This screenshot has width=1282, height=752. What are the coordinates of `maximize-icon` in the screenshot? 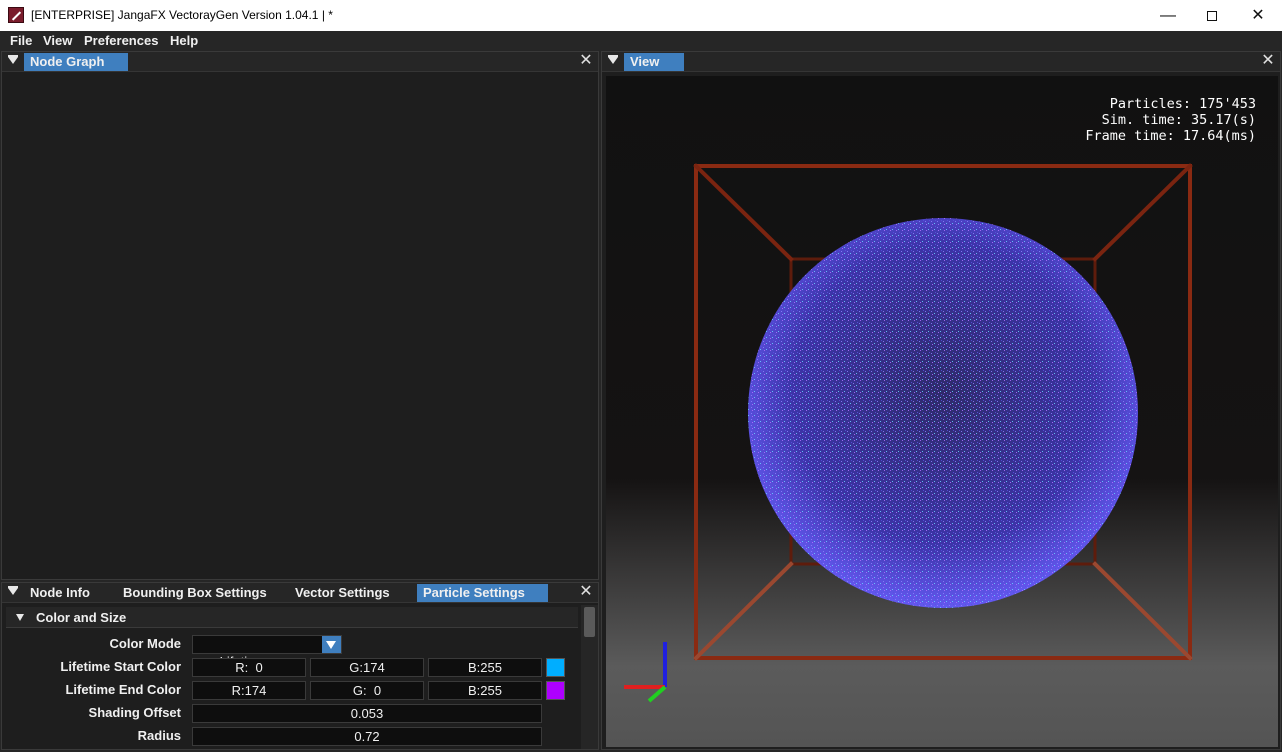 It's located at (1212, 15).